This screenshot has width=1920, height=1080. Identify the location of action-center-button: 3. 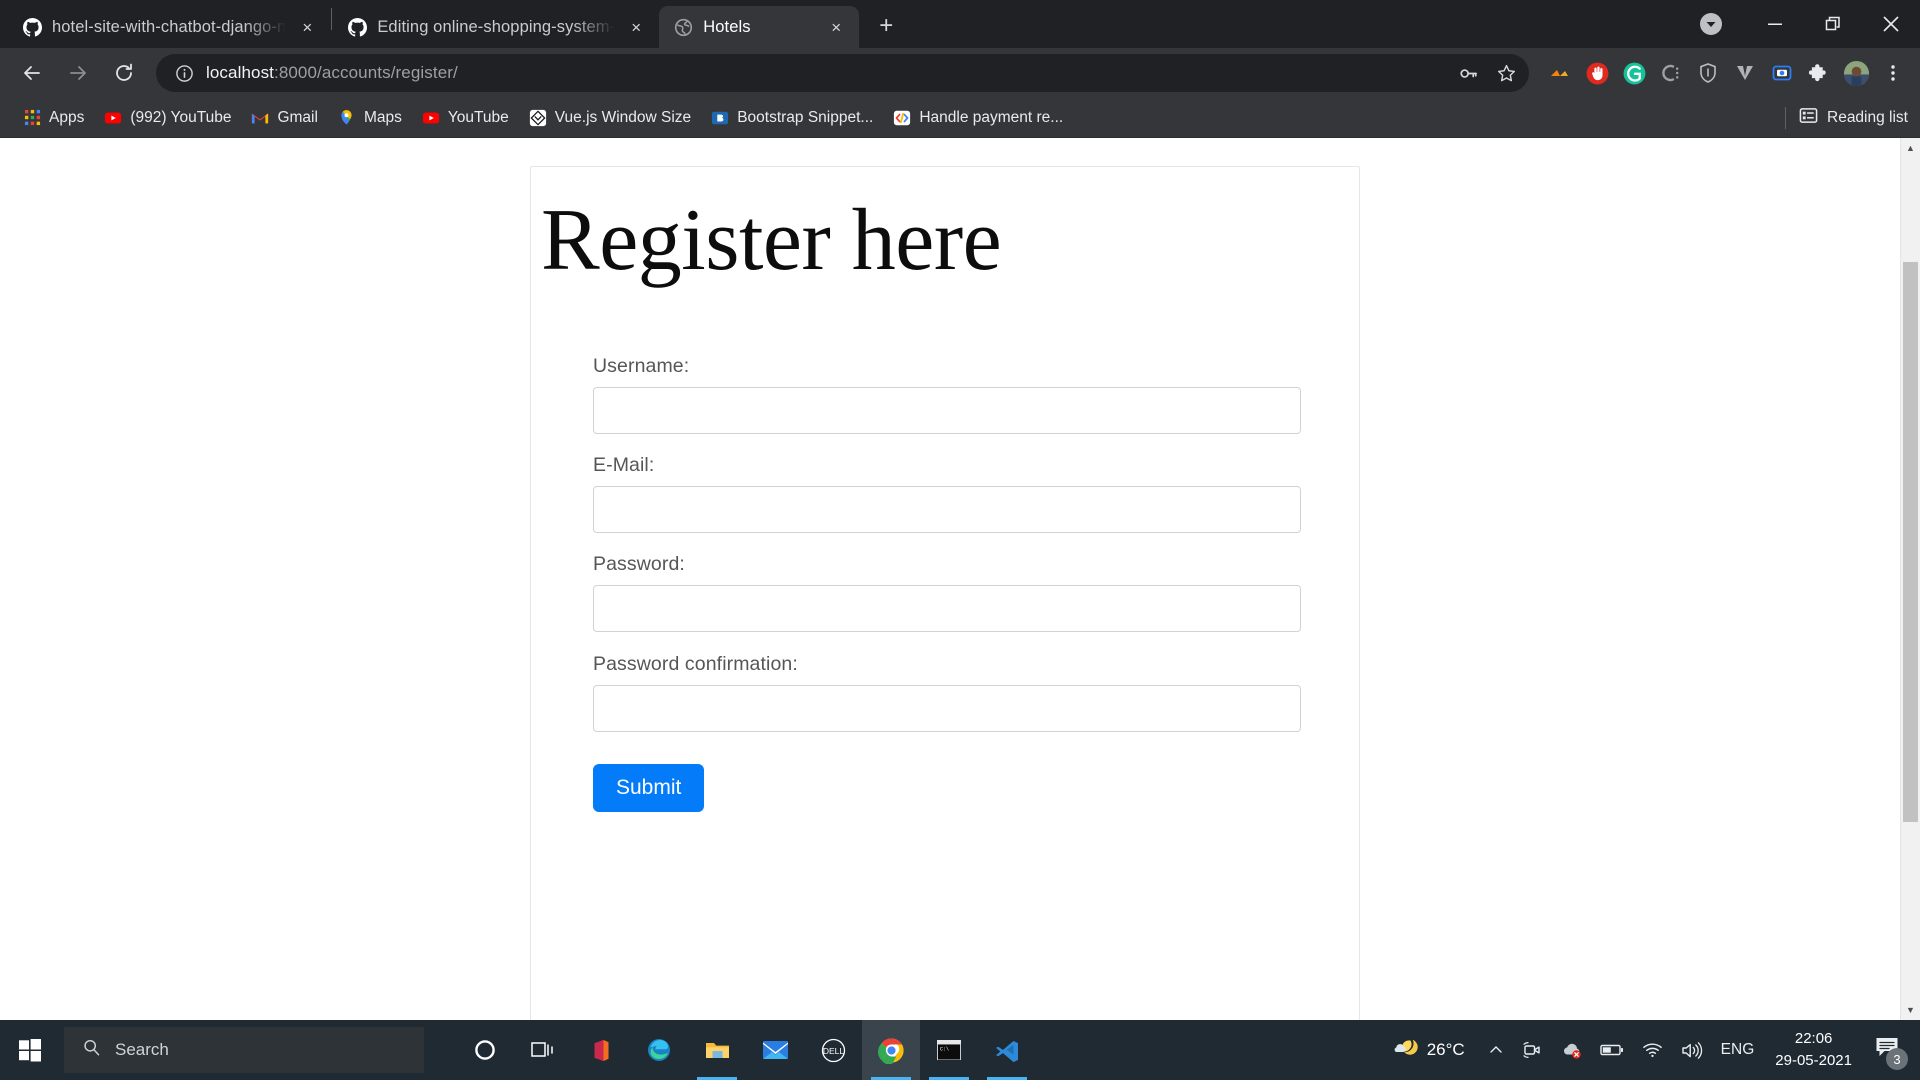
(1890, 1050).